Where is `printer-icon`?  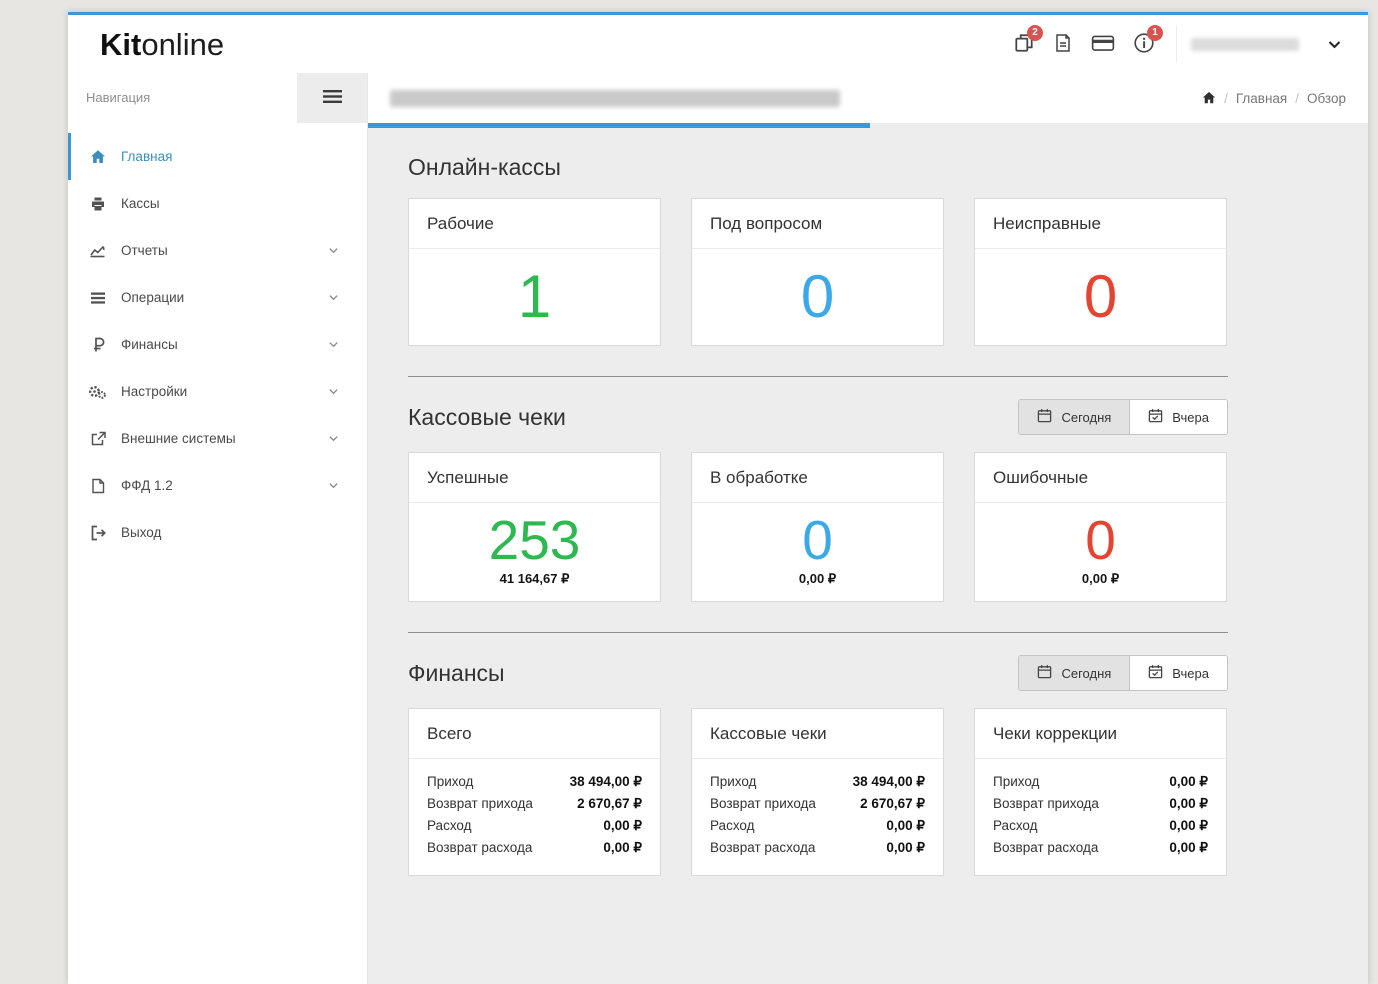
printer-icon is located at coordinates (97, 204).